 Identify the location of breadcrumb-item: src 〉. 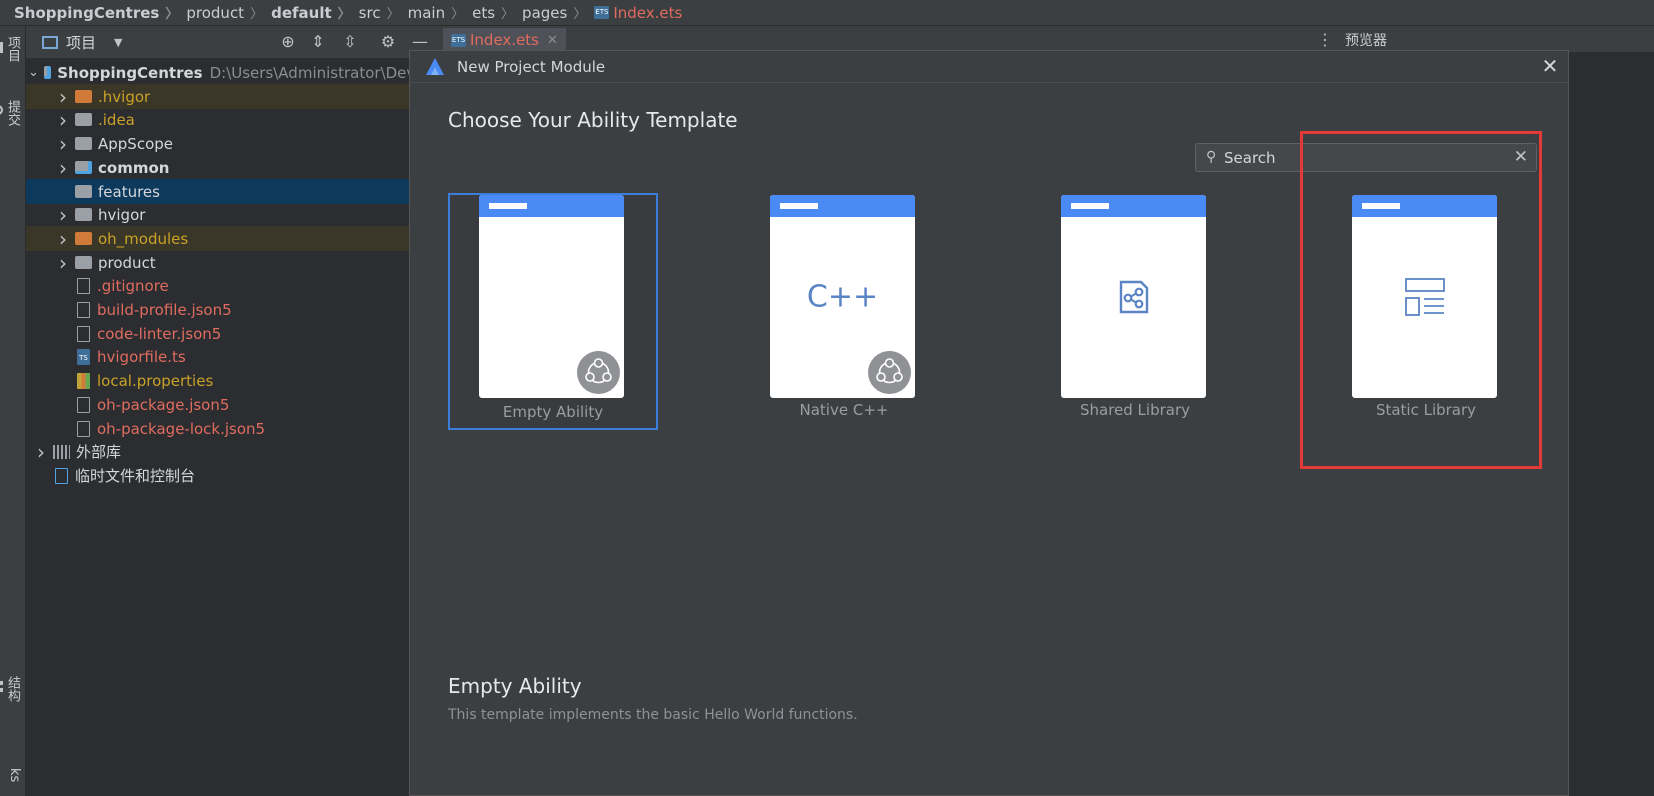
(383, 13).